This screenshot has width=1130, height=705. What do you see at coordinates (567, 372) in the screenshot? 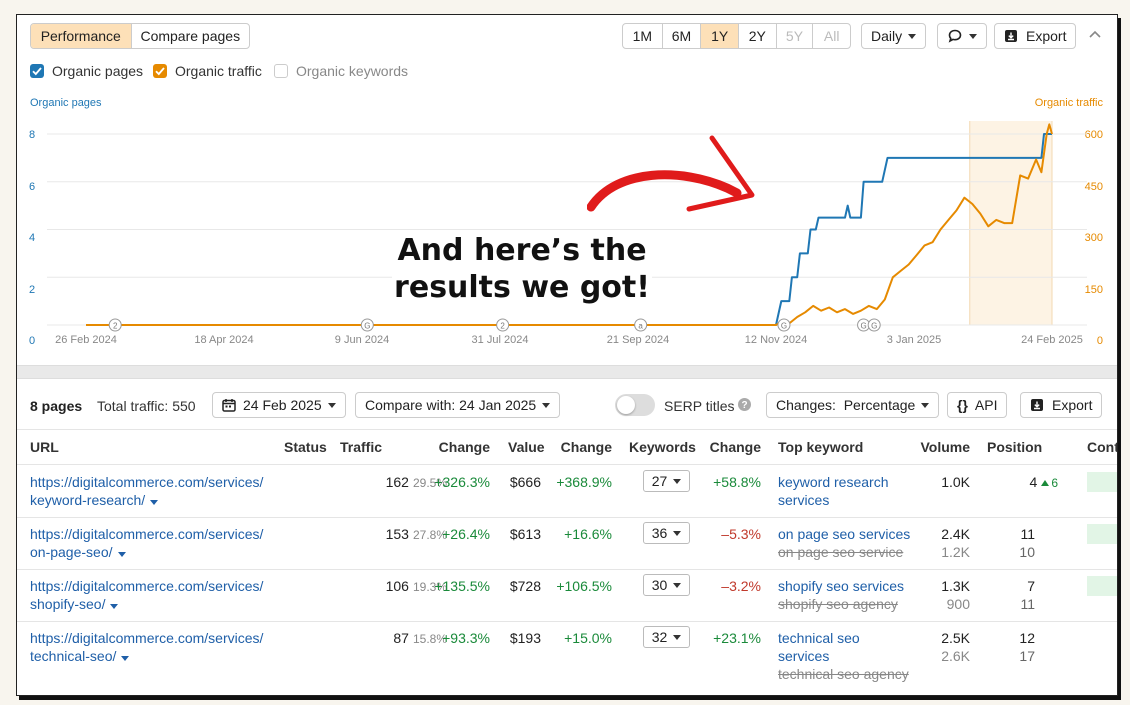
I see `section-divider` at bounding box center [567, 372].